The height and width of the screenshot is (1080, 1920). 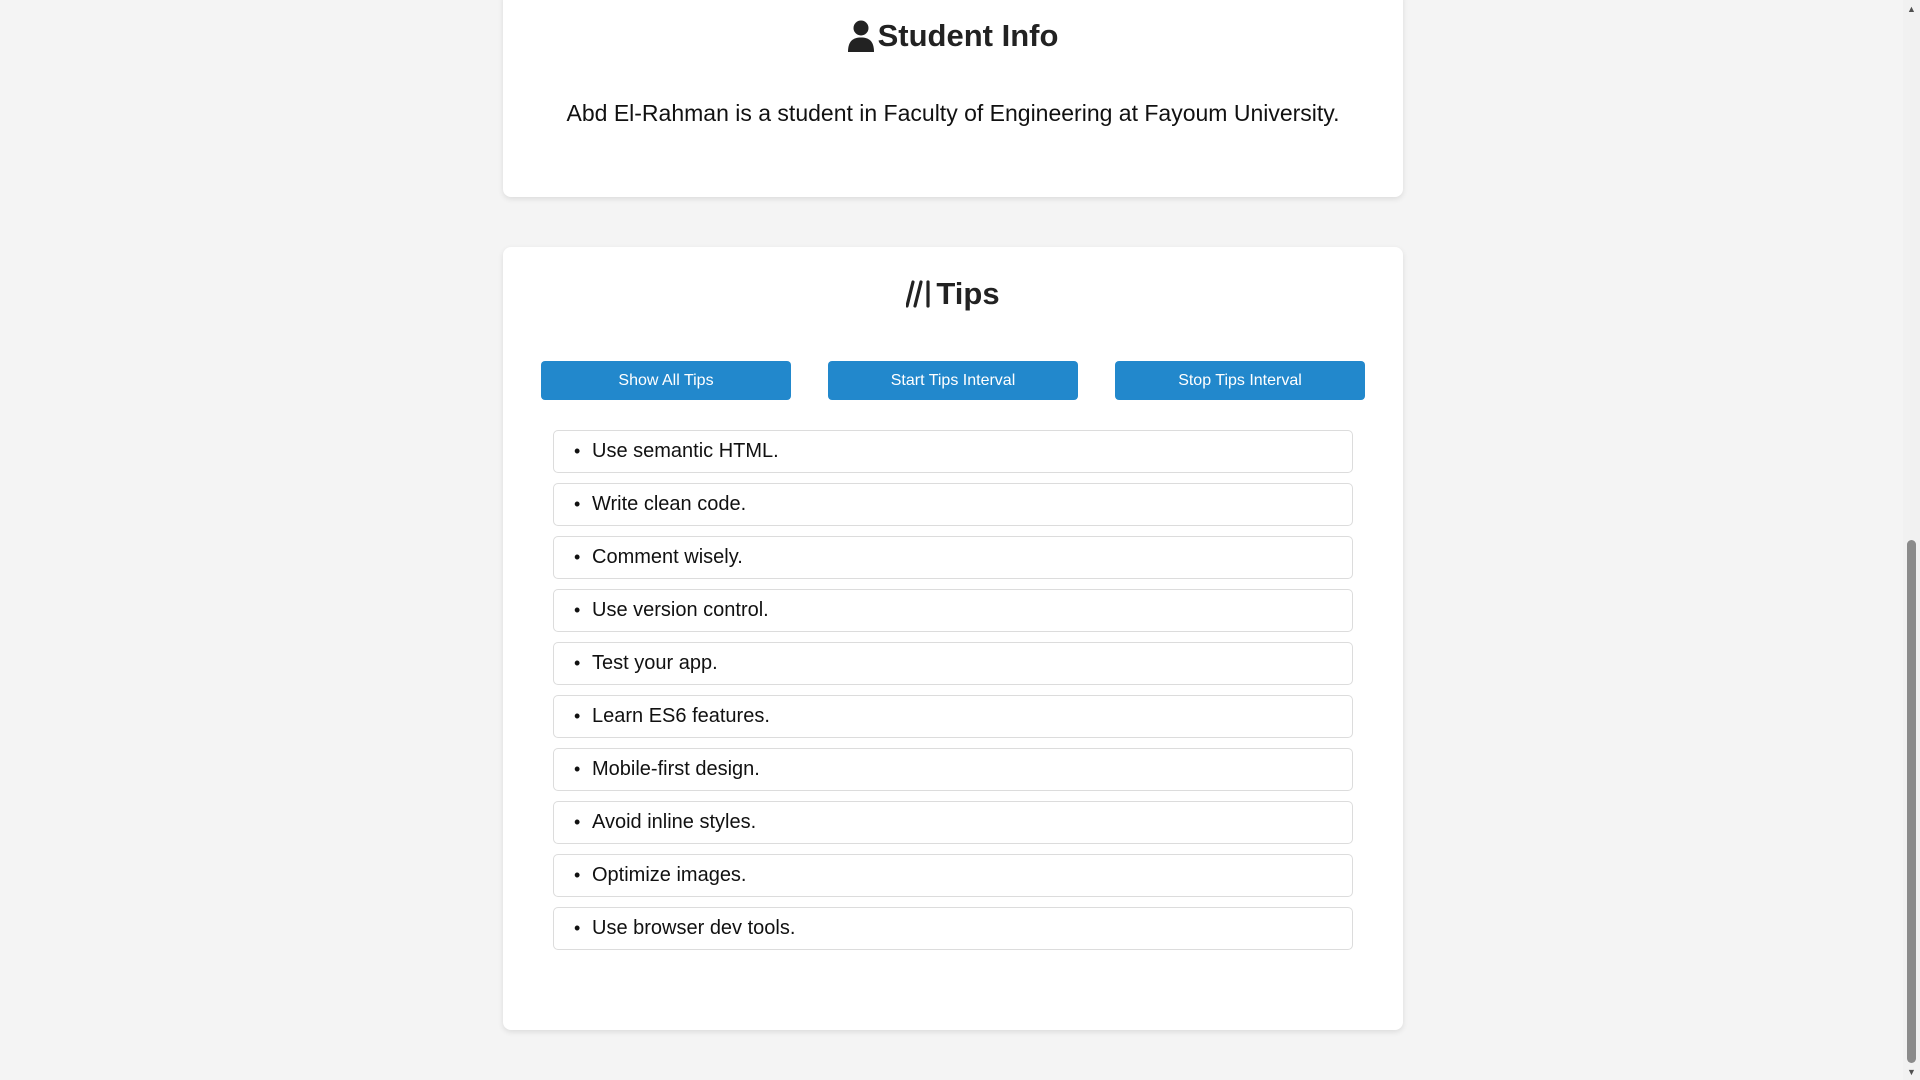 What do you see at coordinates (1911, 1071) in the screenshot?
I see `scroll-down-arrow-icon: ▼` at bounding box center [1911, 1071].